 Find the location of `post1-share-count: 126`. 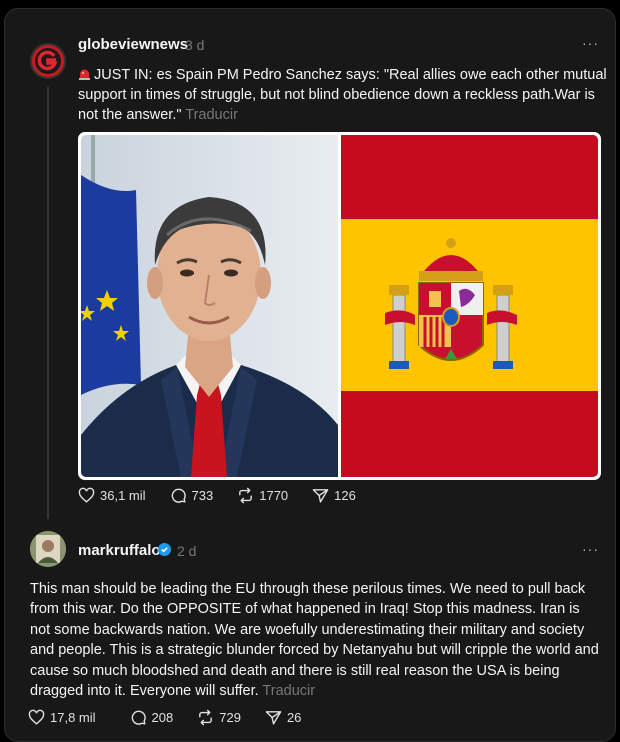

post1-share-count: 126 is located at coordinates (345, 495).